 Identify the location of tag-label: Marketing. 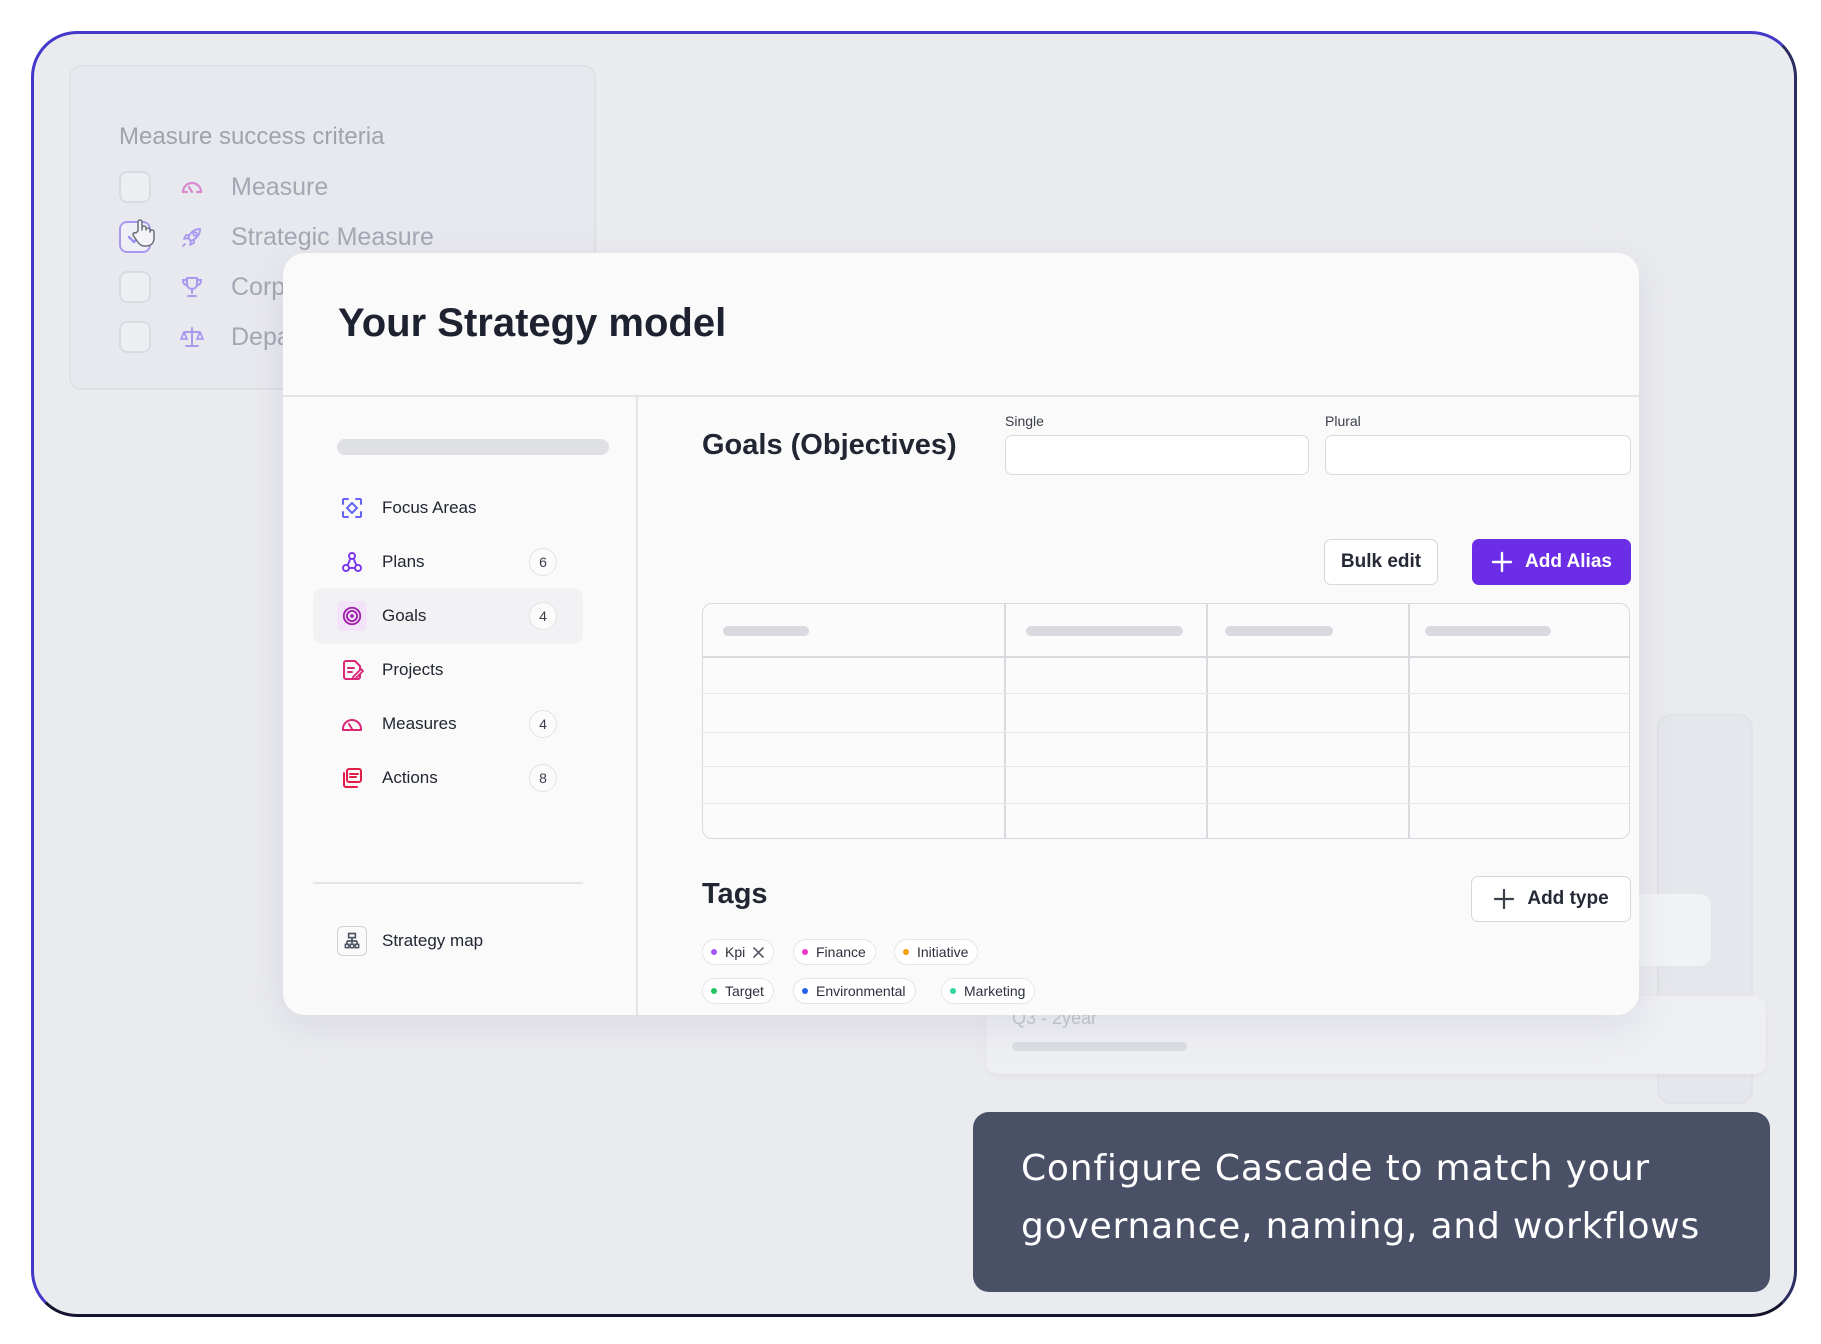
(995, 991).